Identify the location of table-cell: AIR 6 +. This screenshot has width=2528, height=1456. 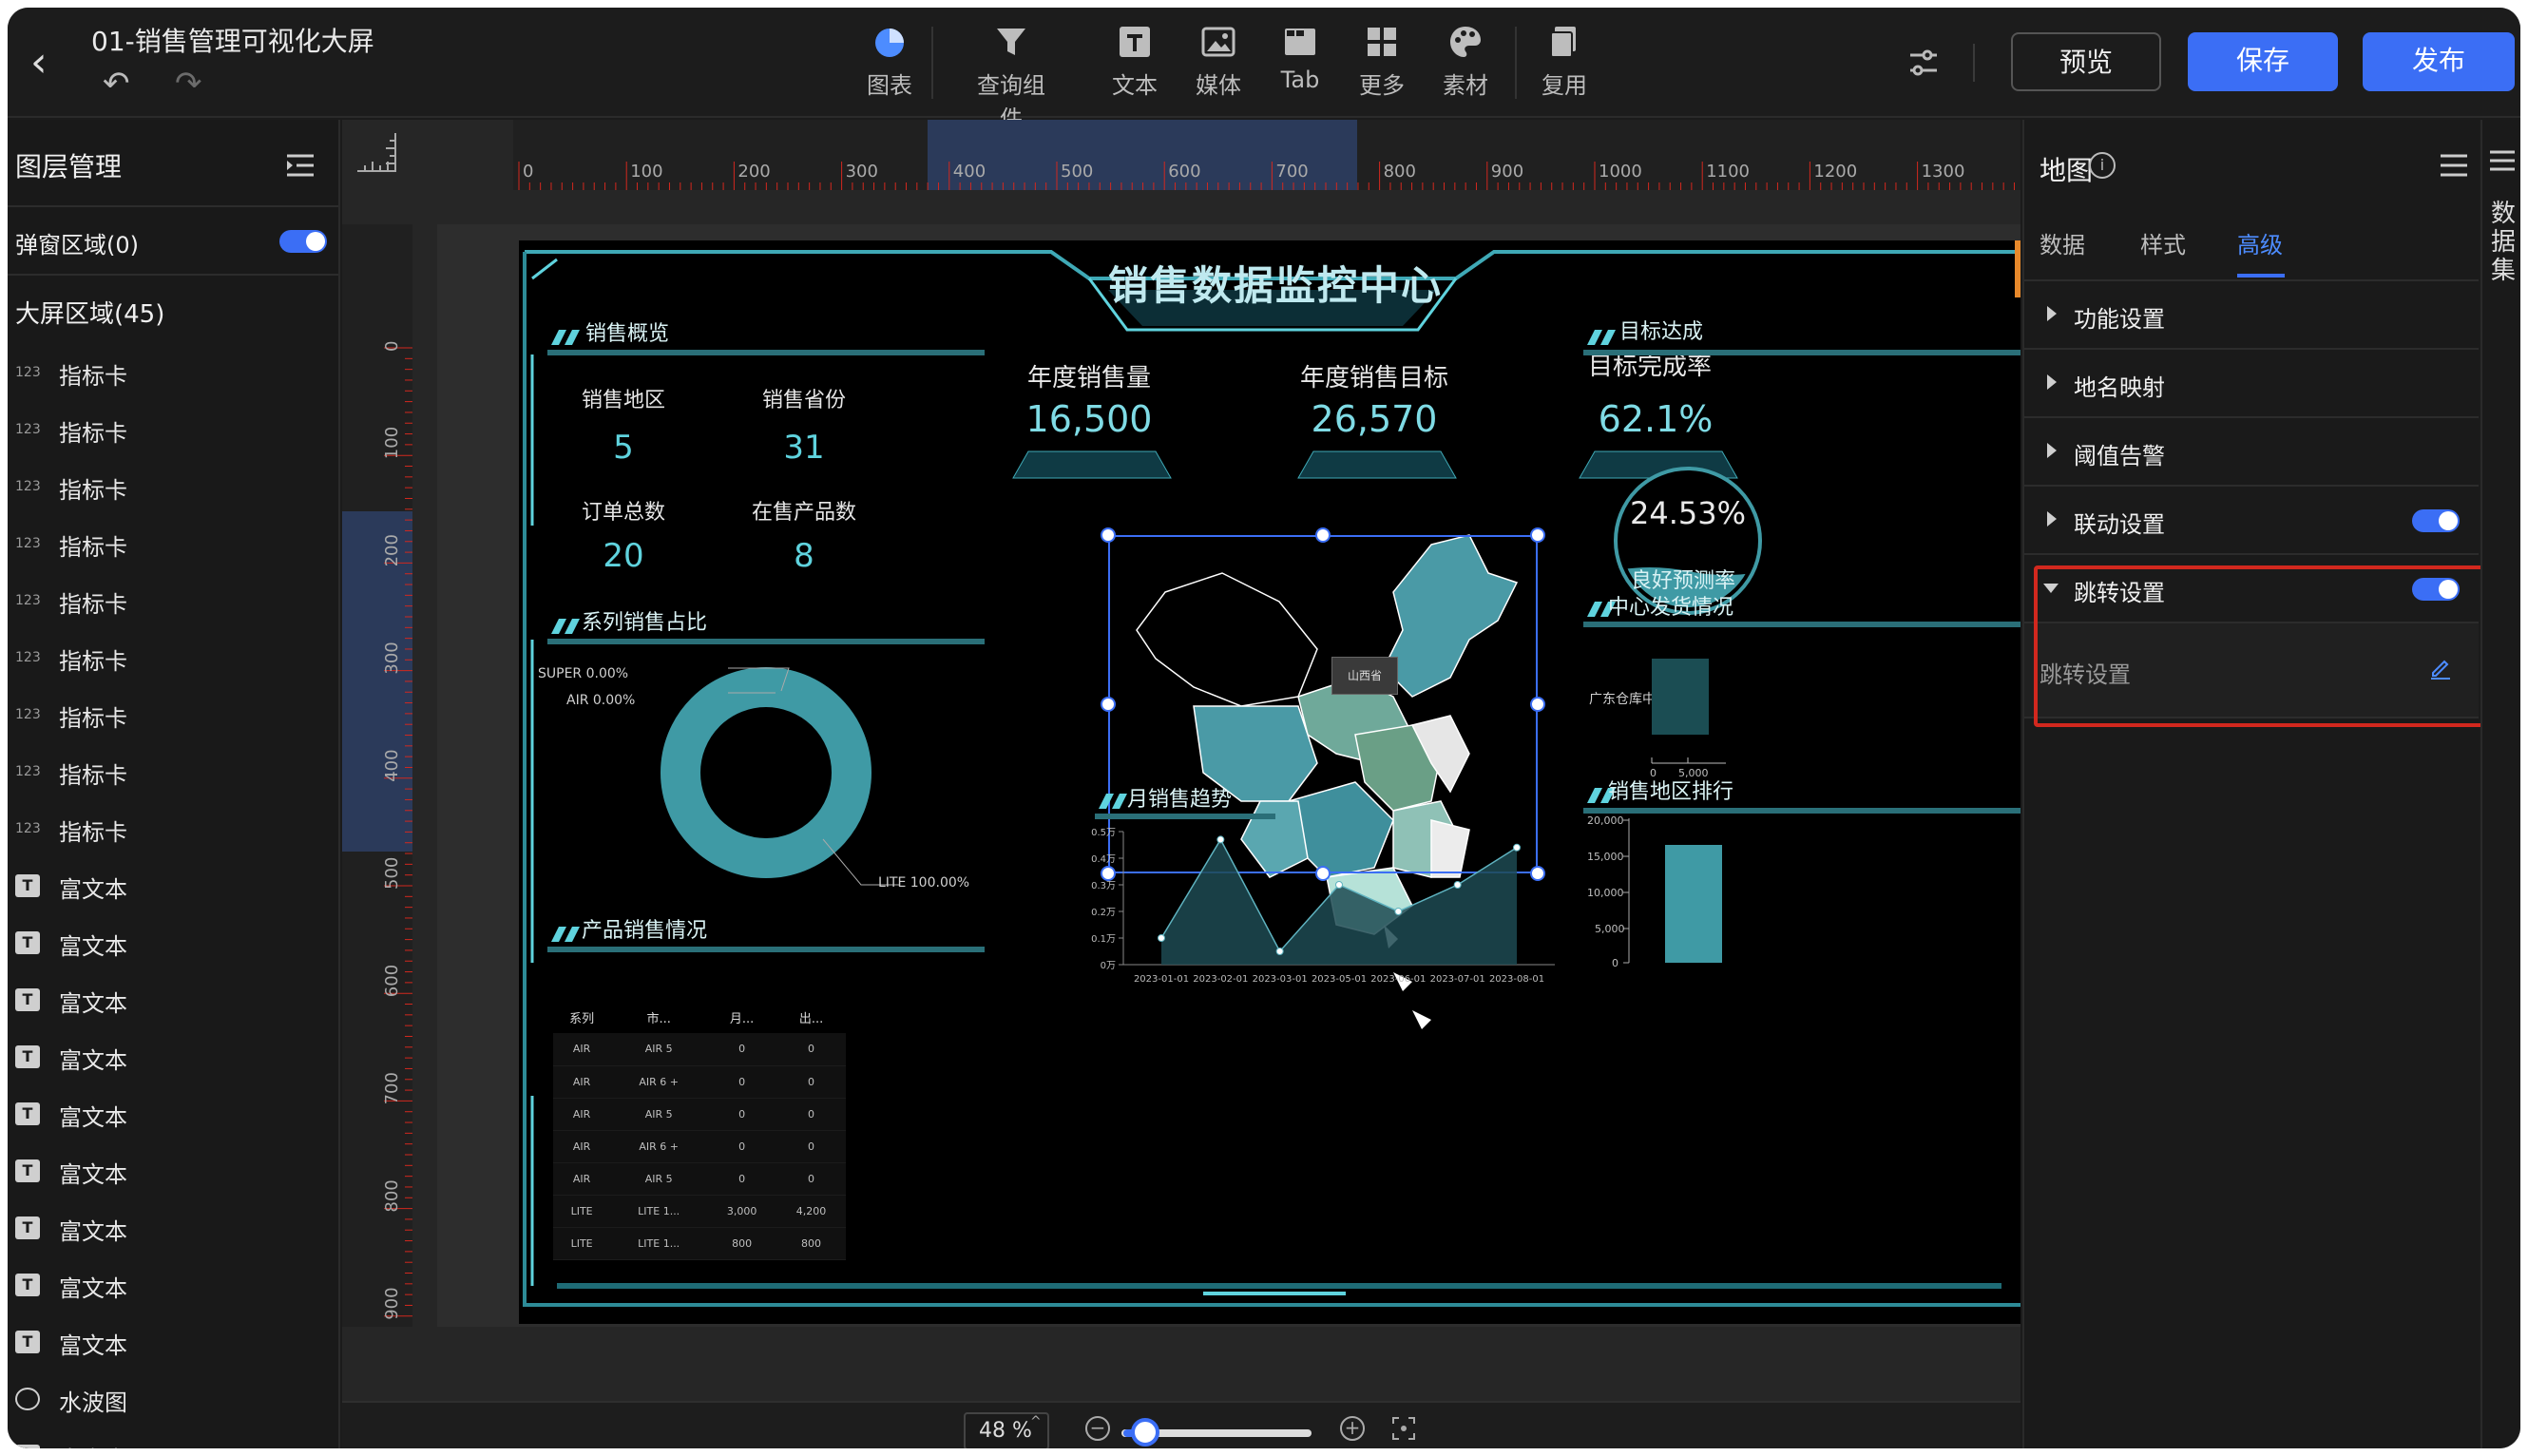
(659, 1082).